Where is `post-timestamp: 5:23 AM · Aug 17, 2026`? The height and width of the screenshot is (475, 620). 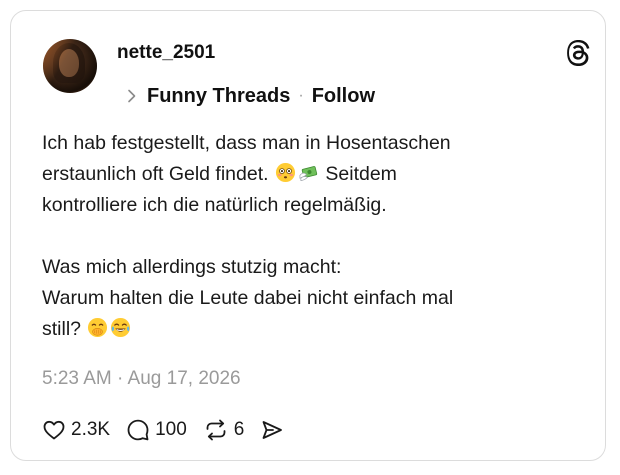
post-timestamp: 5:23 AM · Aug 17, 2026 is located at coordinates (141, 378).